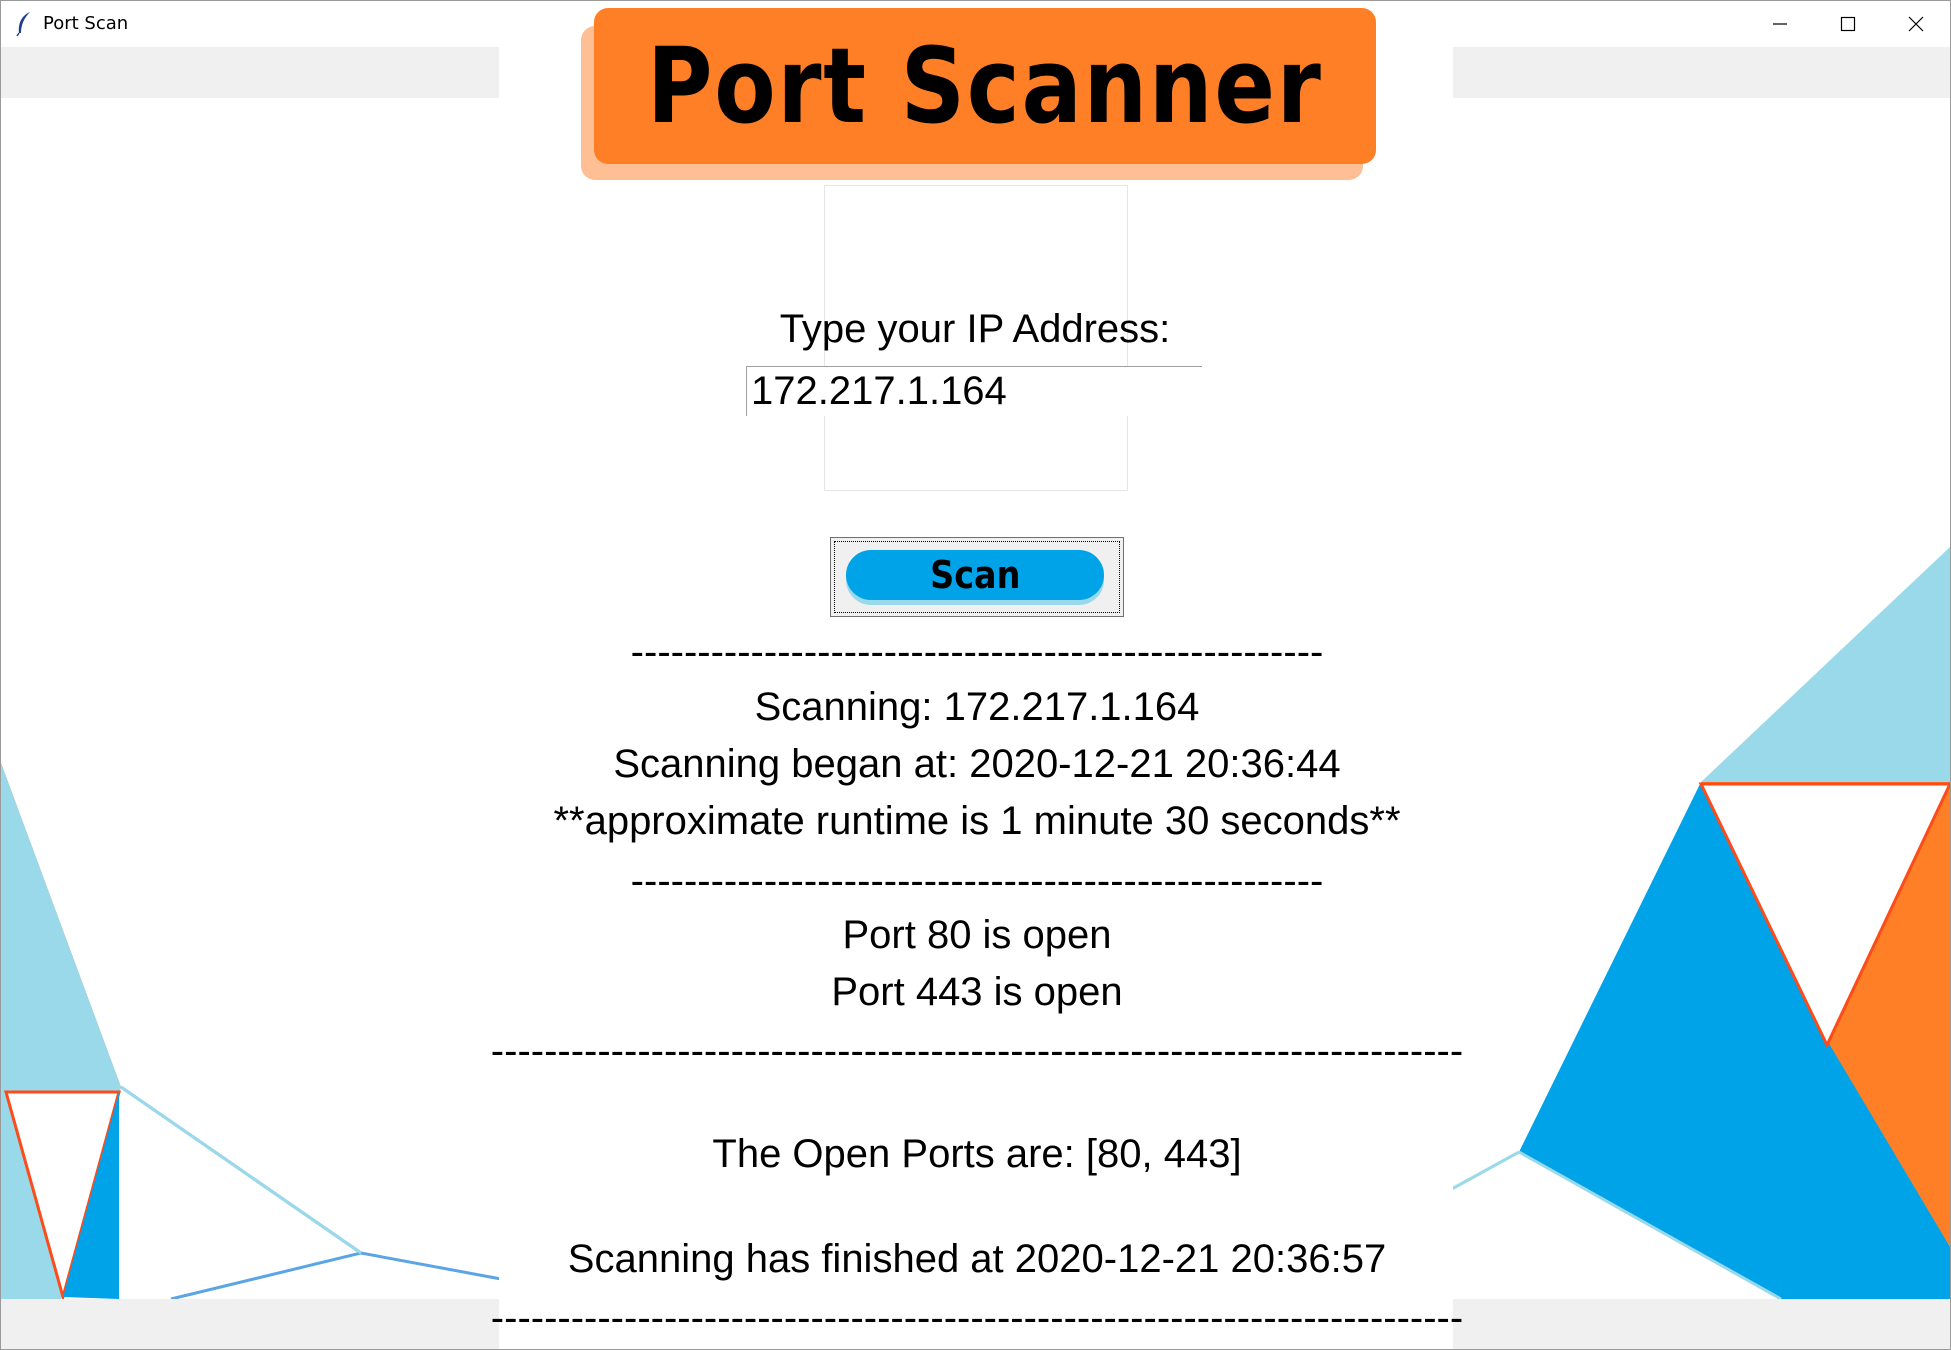 This screenshot has width=1951, height=1350. I want to click on close-button, so click(1915, 24).